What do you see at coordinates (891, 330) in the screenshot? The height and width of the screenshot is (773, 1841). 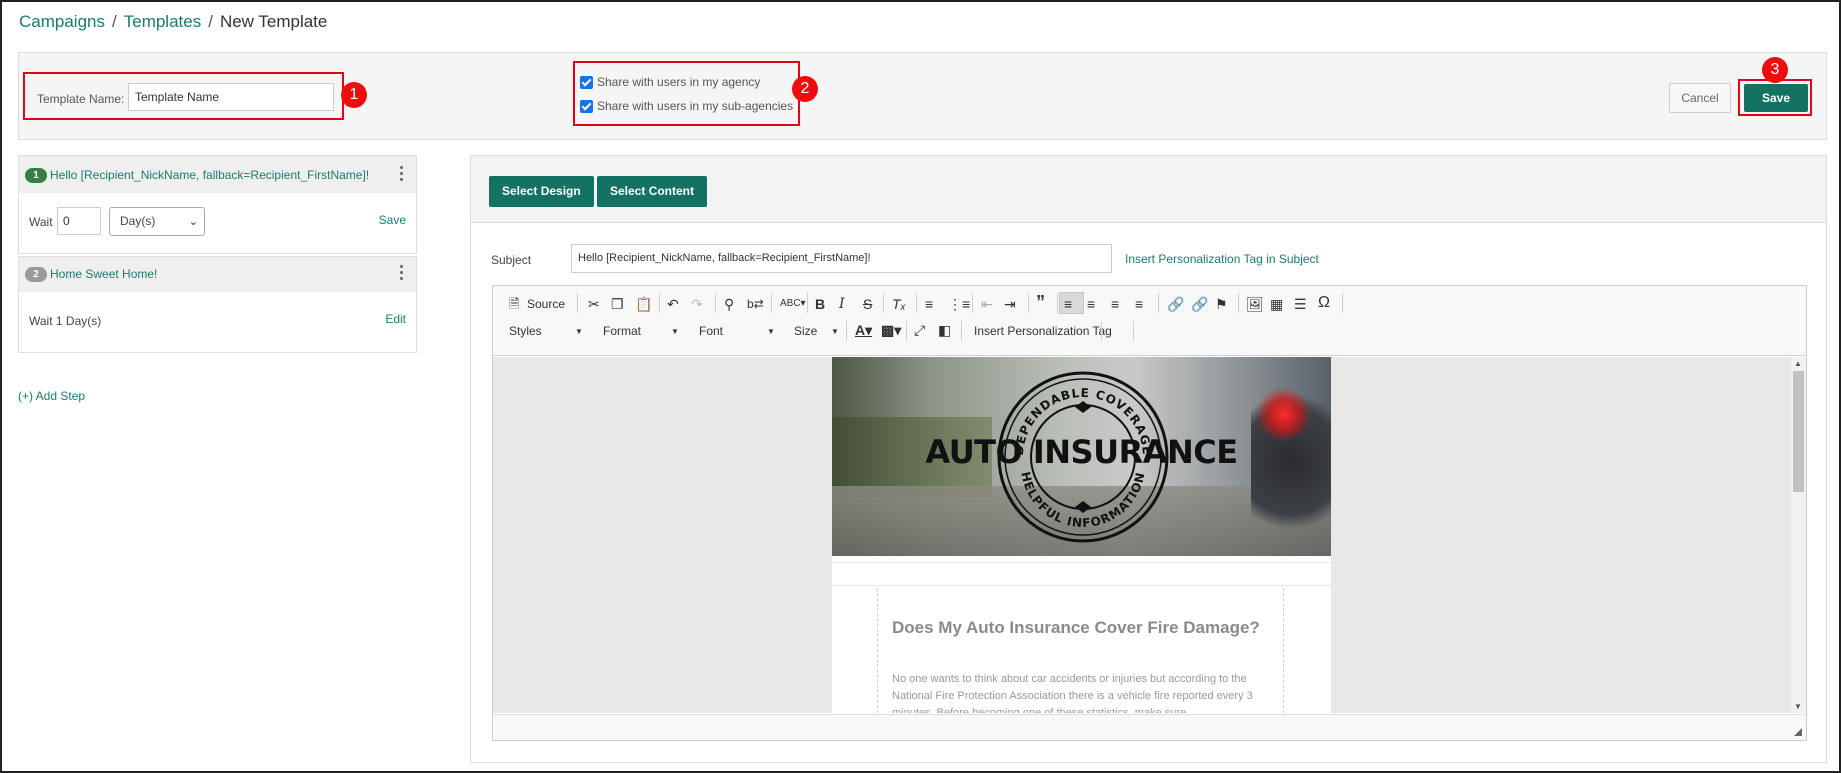 I see `background-color-icon: ▩▾` at bounding box center [891, 330].